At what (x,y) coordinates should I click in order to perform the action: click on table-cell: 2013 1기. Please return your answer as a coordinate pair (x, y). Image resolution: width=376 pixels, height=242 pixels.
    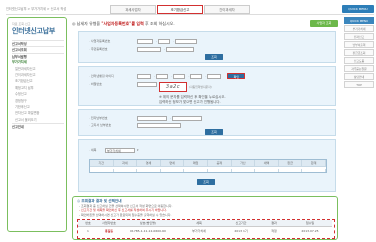
    Looking at the image, I should click on (241, 231).